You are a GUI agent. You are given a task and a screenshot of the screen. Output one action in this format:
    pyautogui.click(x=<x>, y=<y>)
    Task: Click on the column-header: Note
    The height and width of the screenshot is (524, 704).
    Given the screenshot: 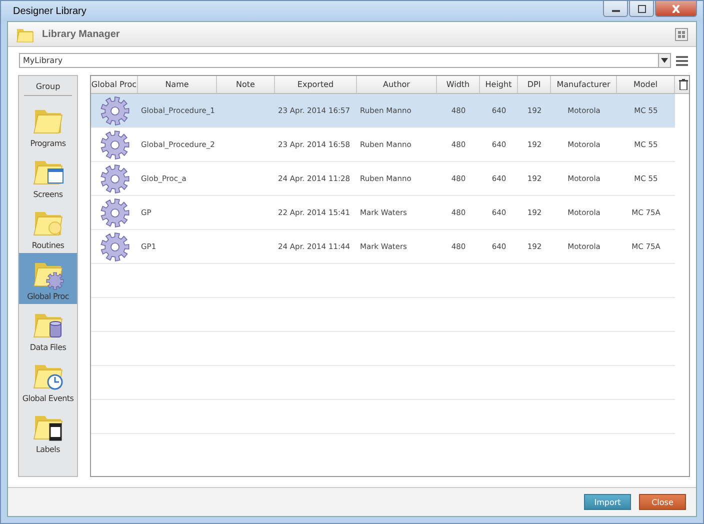 What is the action you would take?
    pyautogui.click(x=246, y=84)
    